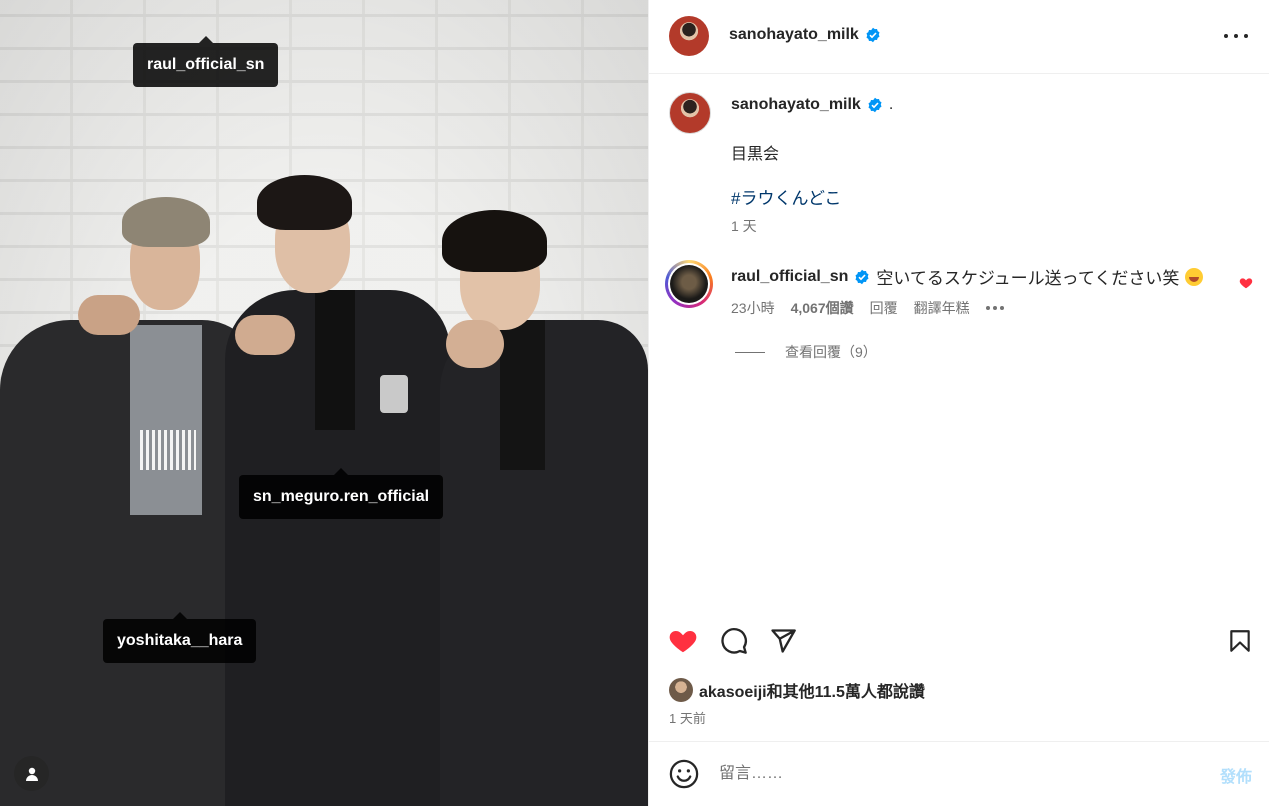 The height and width of the screenshot is (806, 1269). Describe the element at coordinates (180, 637) in the screenshot. I see `photo-tag-hara: yoshitaka__hara` at that location.